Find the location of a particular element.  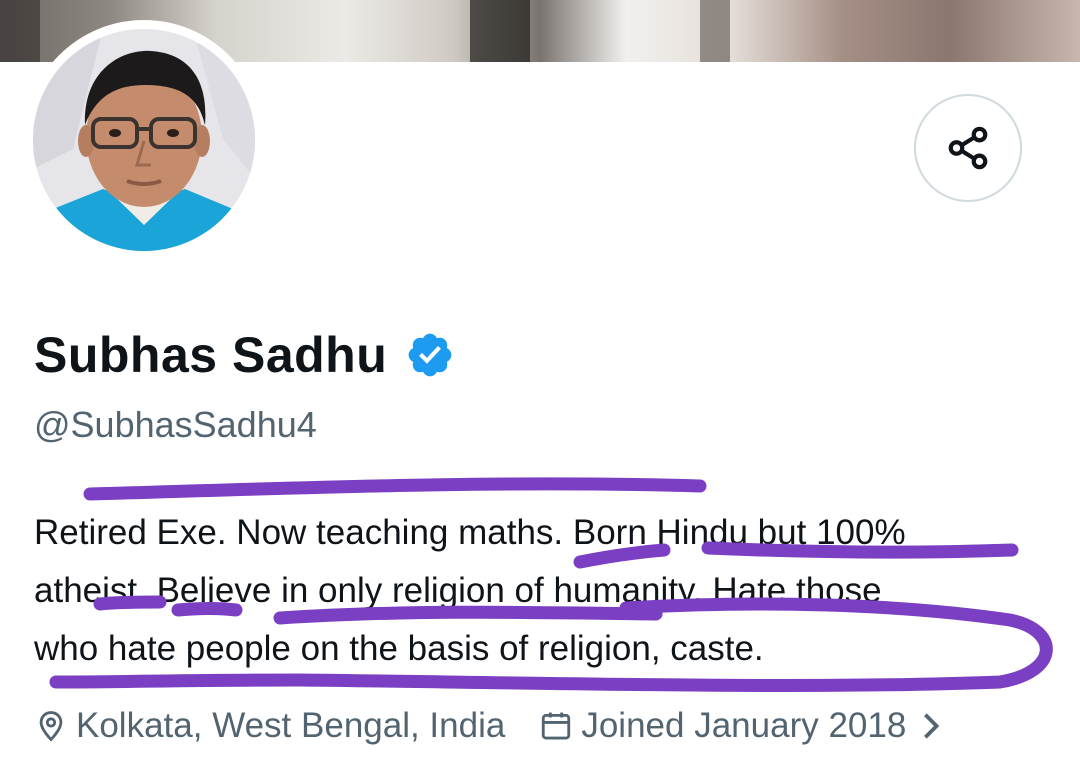

joined-text: Joined January 2018 is located at coordinates (744, 725).